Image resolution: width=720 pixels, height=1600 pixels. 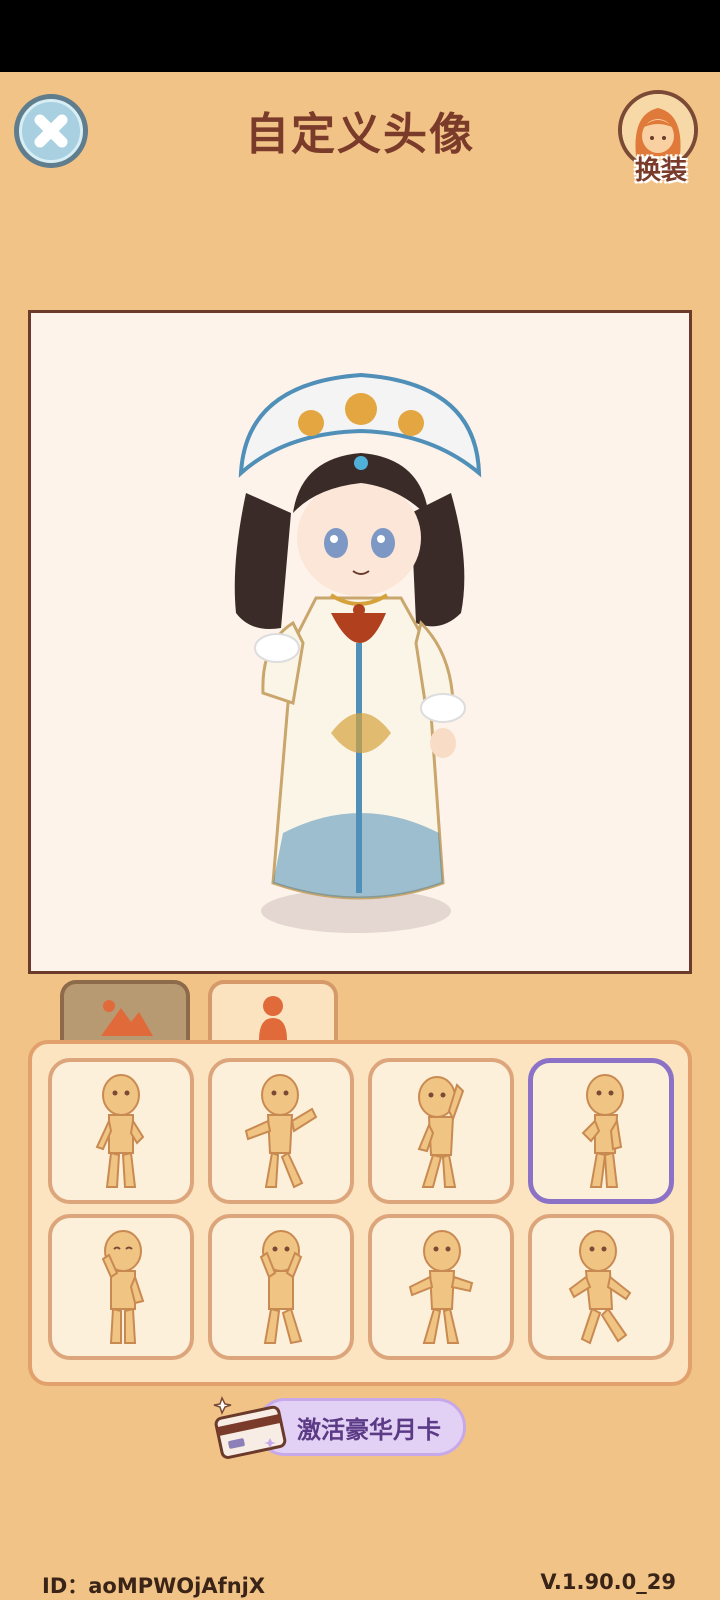 What do you see at coordinates (342, 1428) in the screenshot?
I see `activate-luxury-card-button: 激活豪华月卡` at bounding box center [342, 1428].